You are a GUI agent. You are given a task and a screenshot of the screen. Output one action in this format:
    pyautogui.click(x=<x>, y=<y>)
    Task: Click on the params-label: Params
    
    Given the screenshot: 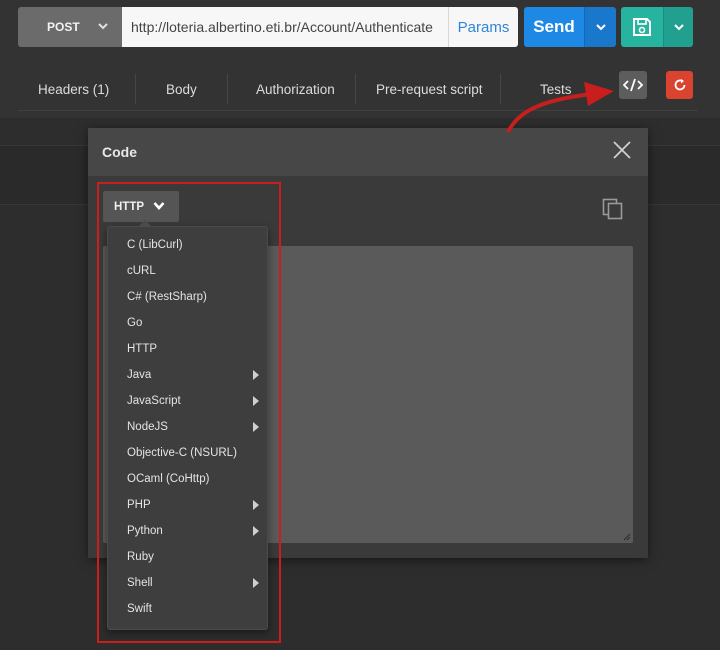 What is the action you would take?
    pyautogui.click(x=483, y=27)
    